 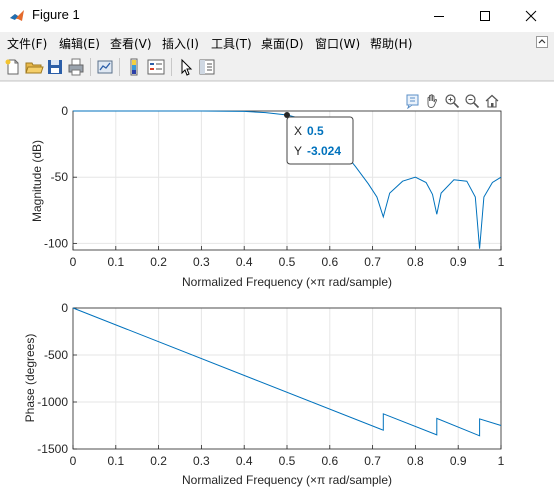 I want to click on x-tick-label: 1, so click(x=501, y=461).